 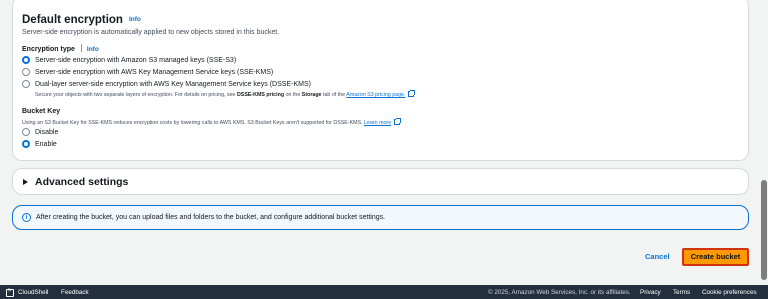 What do you see at coordinates (81, 182) in the screenshot?
I see `advanced-settings-title: Advanced settings` at bounding box center [81, 182].